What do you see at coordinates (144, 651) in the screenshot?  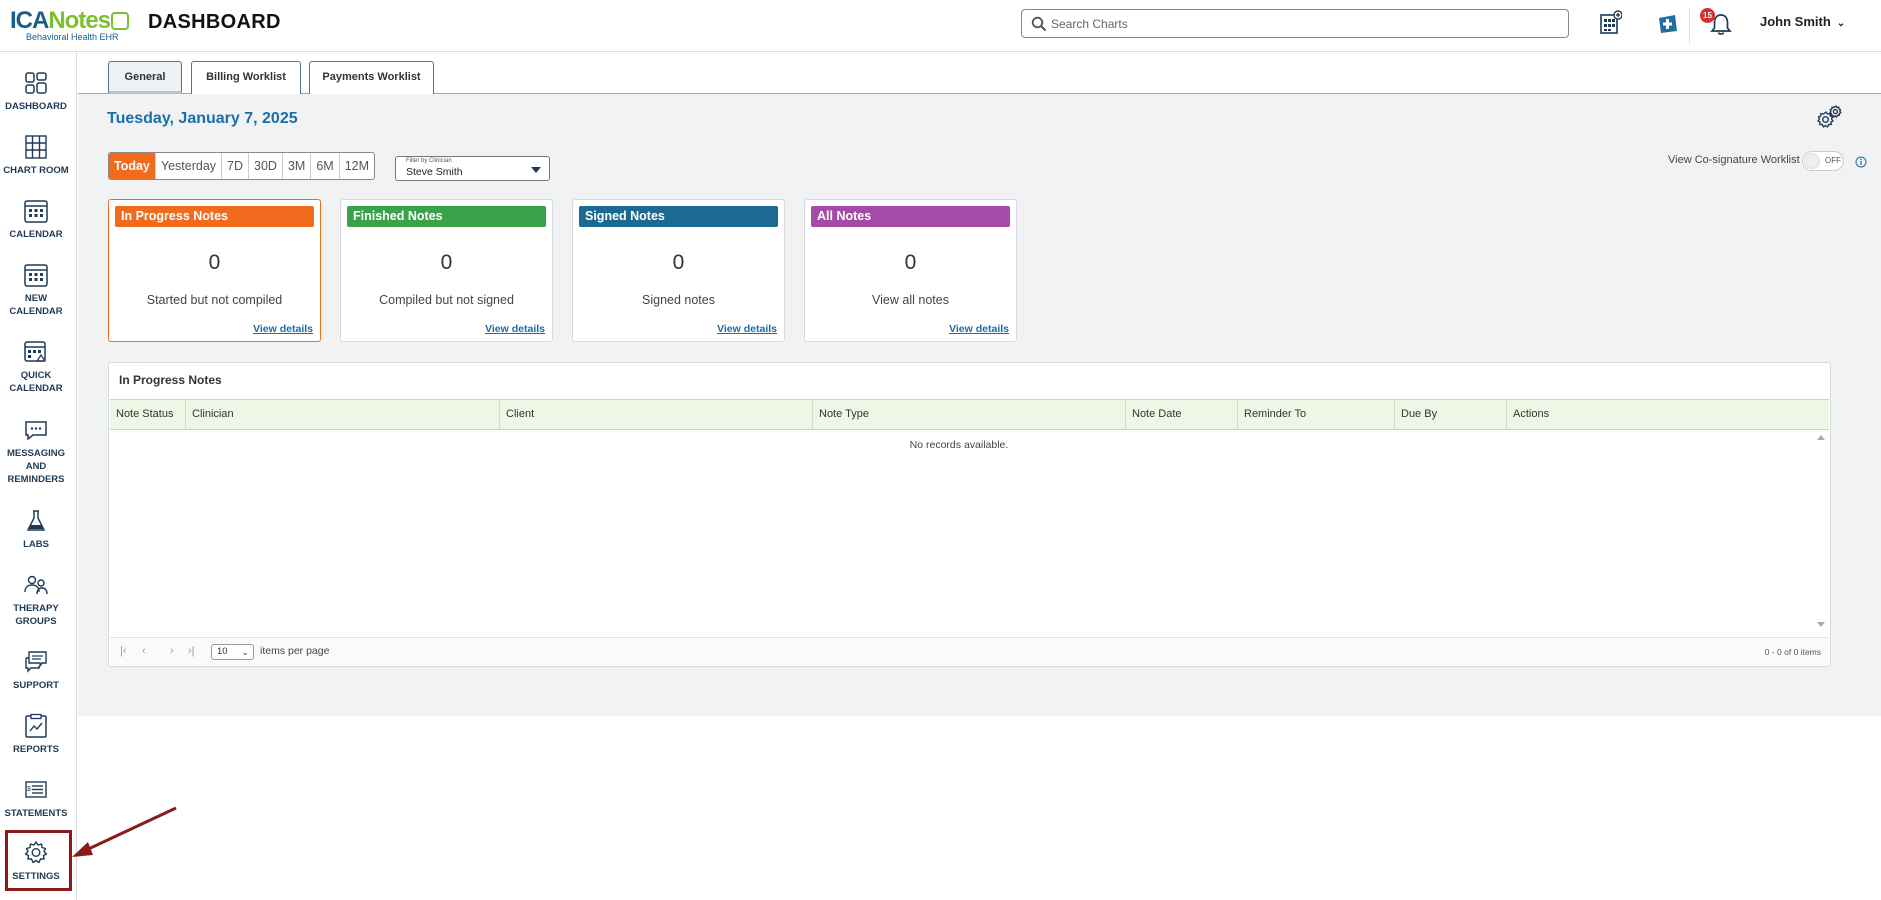 I see `previous-page-icon: ‹` at bounding box center [144, 651].